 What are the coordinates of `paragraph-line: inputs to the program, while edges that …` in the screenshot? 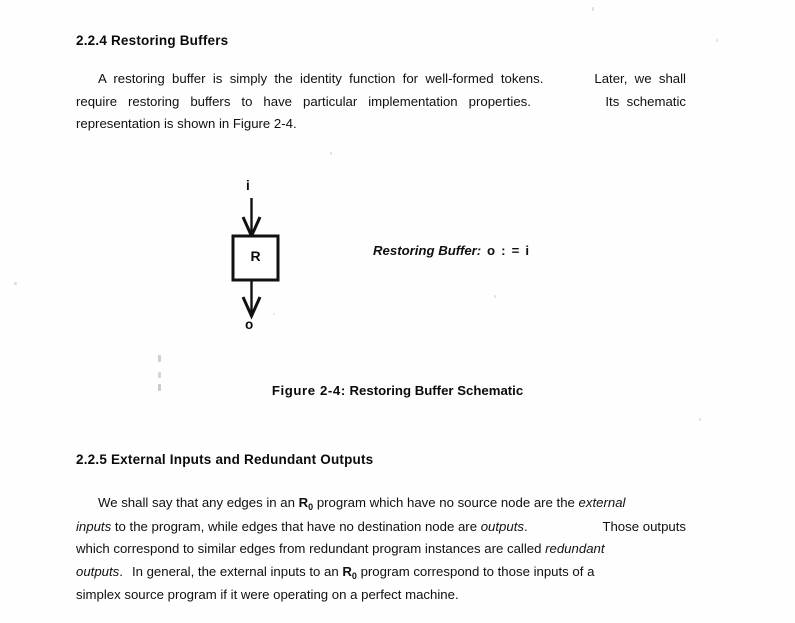 It's located at (381, 527).